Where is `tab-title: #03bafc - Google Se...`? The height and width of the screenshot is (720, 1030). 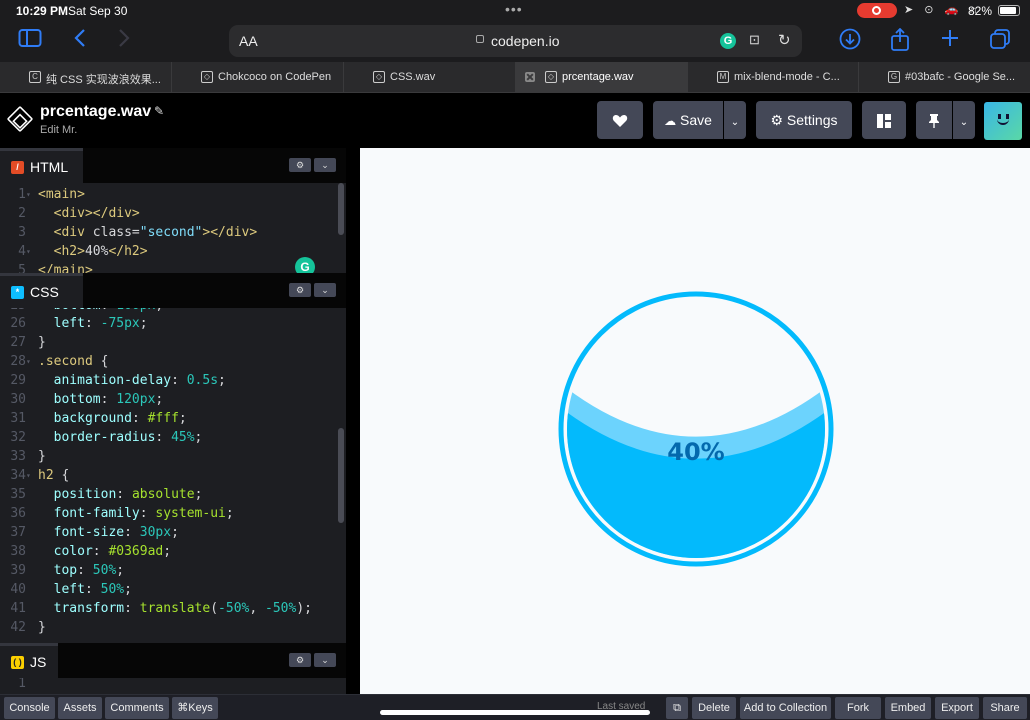
tab-title: #03bafc - Google Se... is located at coordinates (960, 77).